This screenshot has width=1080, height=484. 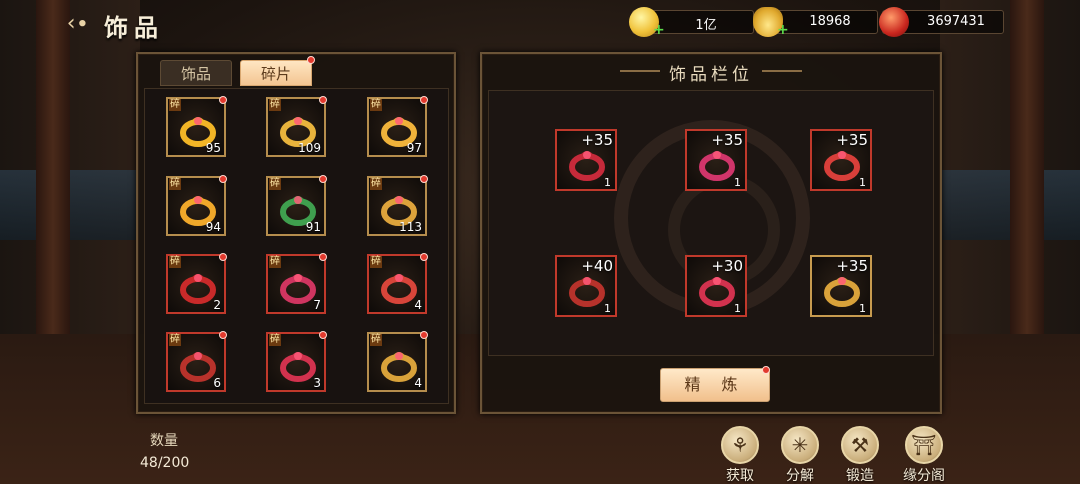 What do you see at coordinates (296, 283) in the screenshot?
I see `fragment-item: 碎7` at bounding box center [296, 283].